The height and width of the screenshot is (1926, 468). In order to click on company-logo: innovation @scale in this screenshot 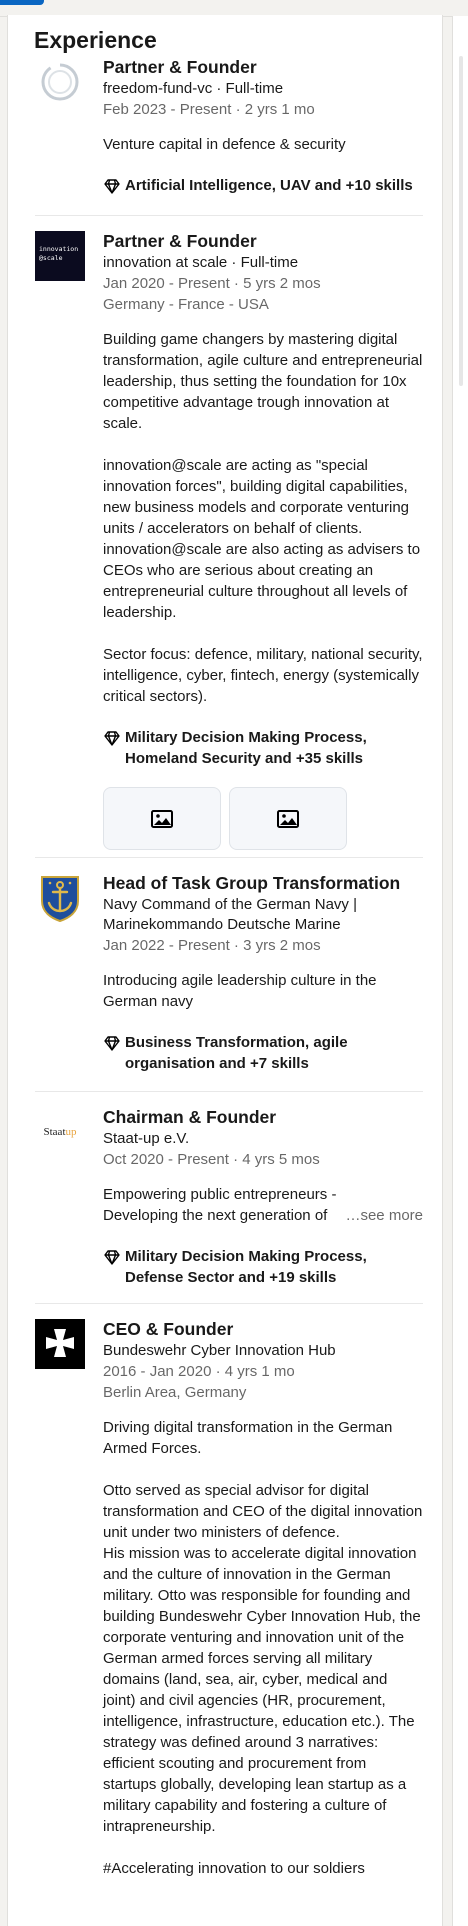, I will do `click(60, 256)`.